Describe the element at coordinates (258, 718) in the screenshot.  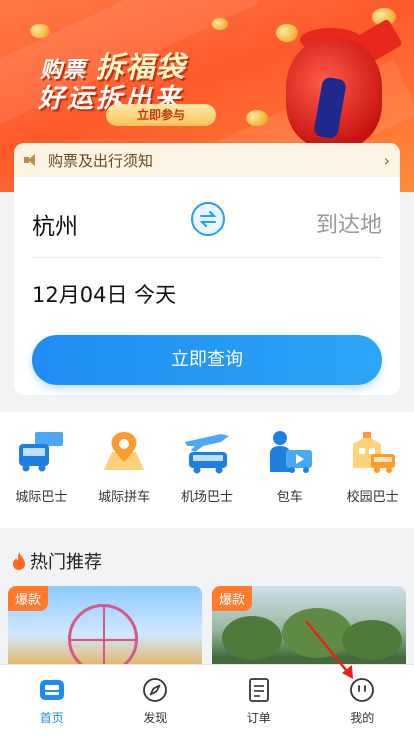
I see `tab-label: 订单` at that location.